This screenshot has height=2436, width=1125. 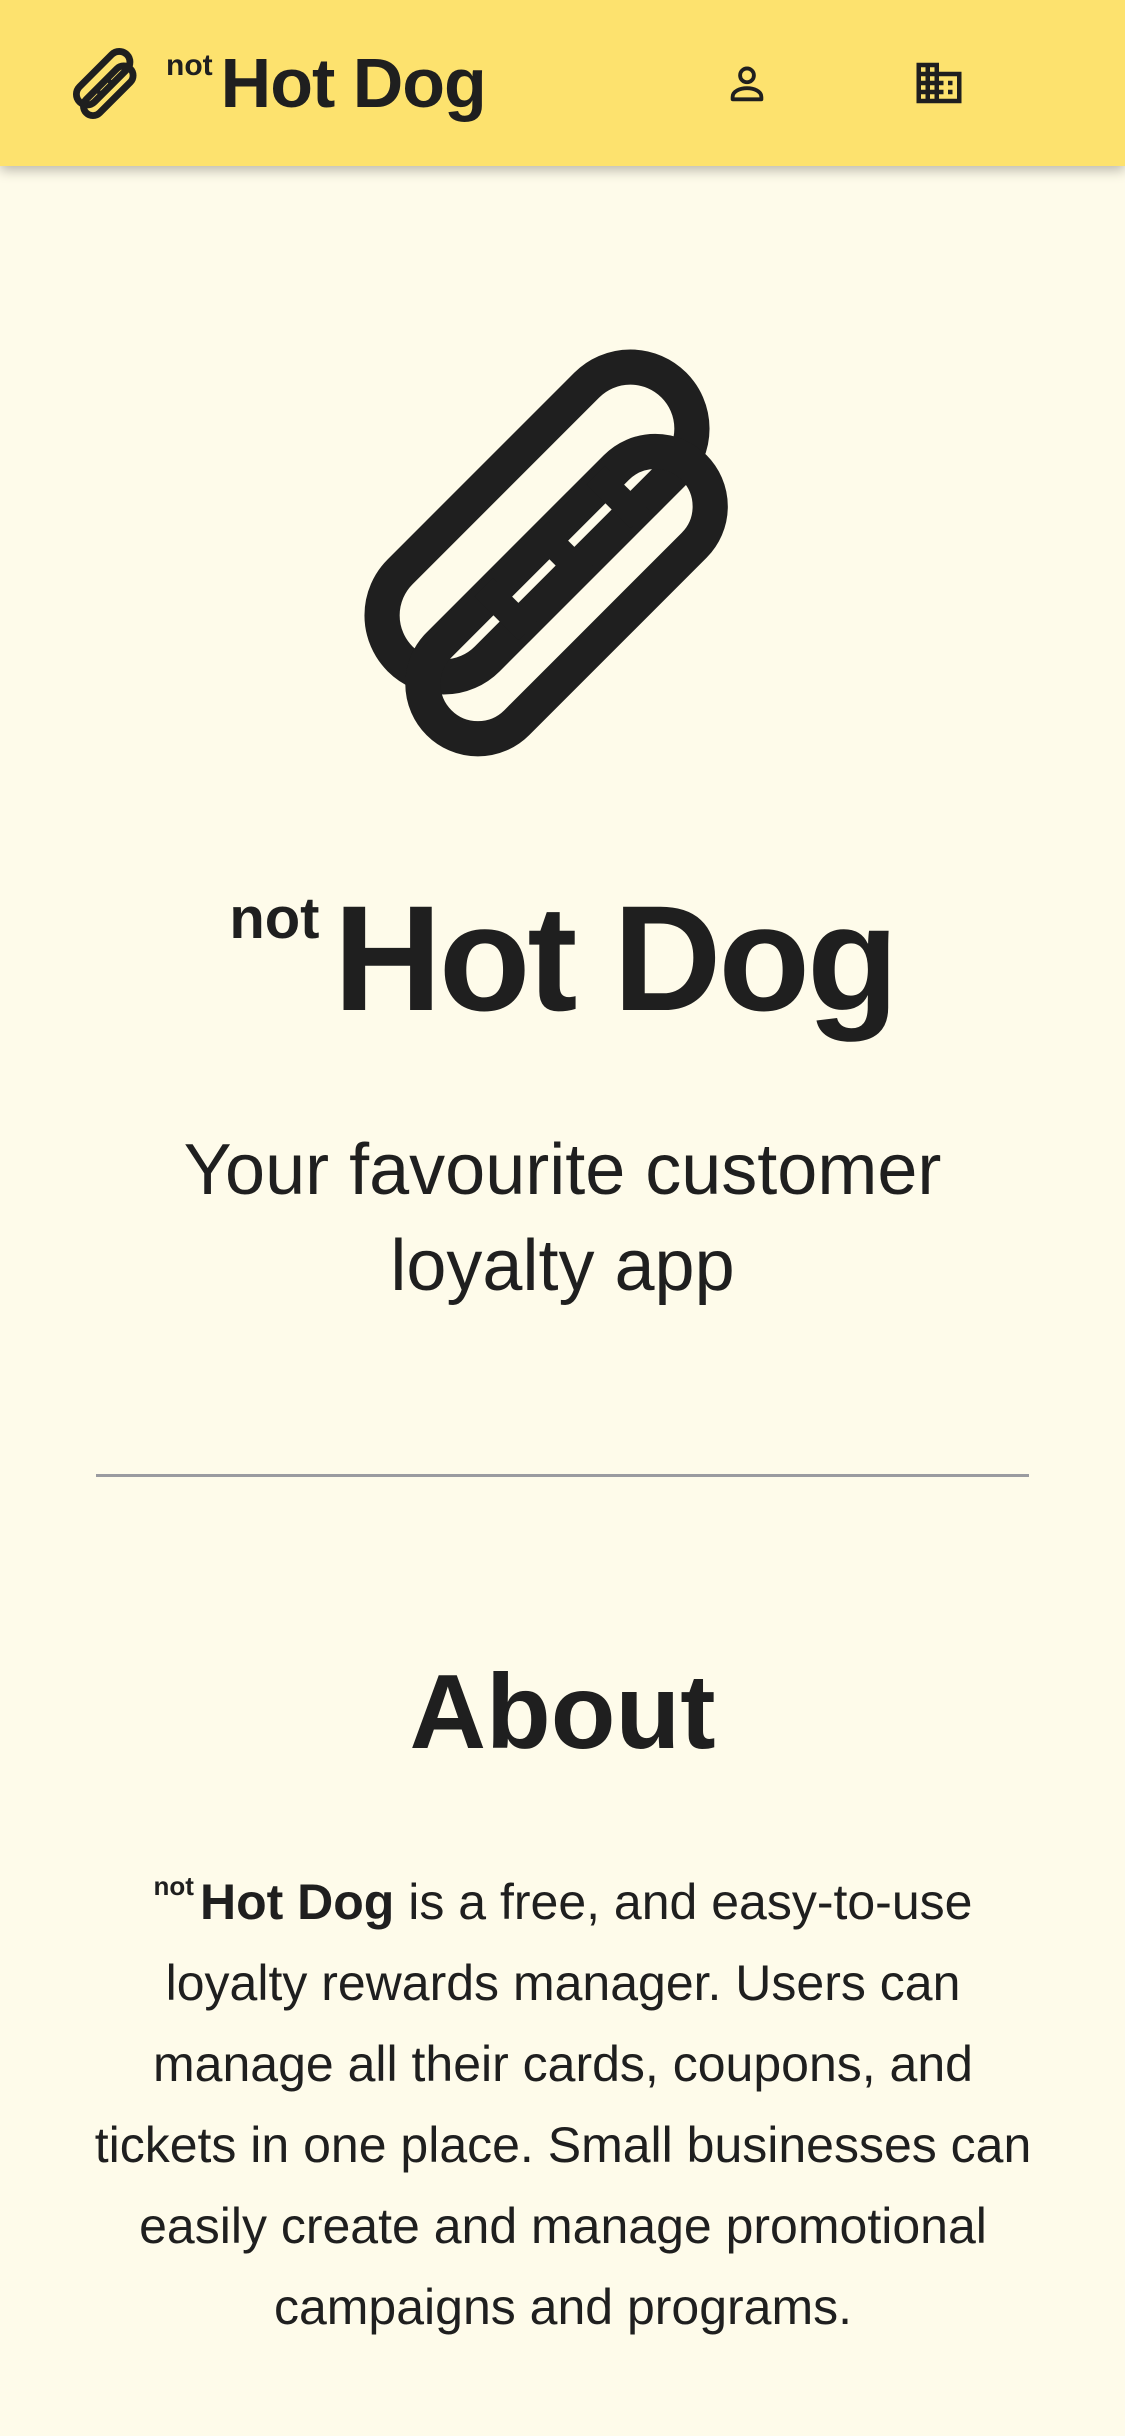 What do you see at coordinates (173, 1886) in the screenshot?
I see `about-brand-prefix: not` at bounding box center [173, 1886].